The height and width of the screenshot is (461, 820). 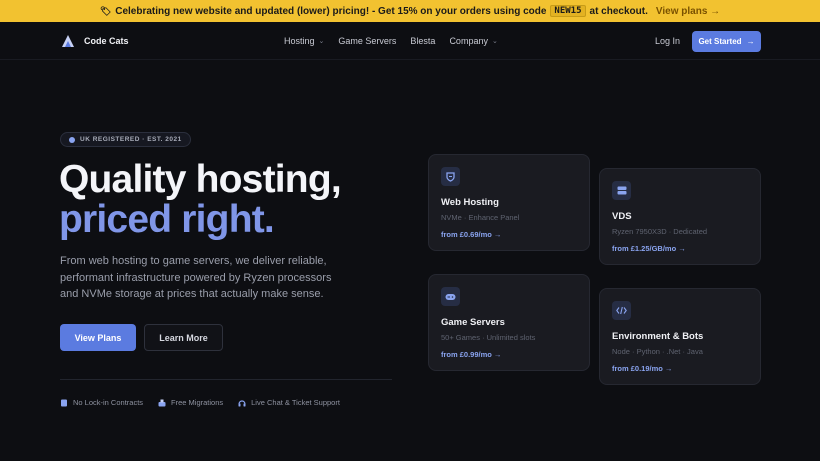 What do you see at coordinates (162, 402) in the screenshot?
I see `migrate-icon` at bounding box center [162, 402].